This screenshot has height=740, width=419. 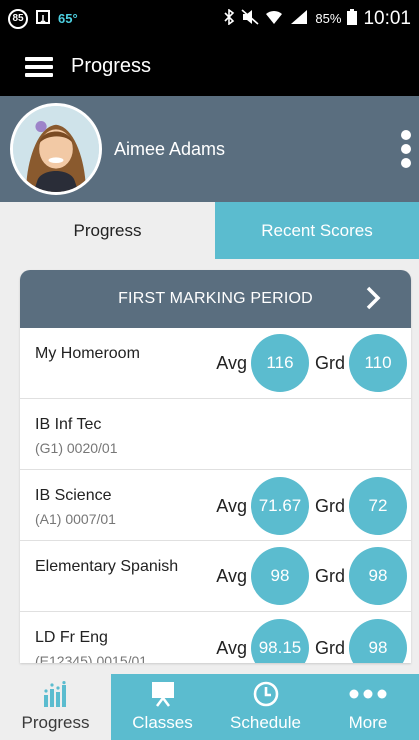 What do you see at coordinates (39, 66) in the screenshot?
I see `menu-icon` at bounding box center [39, 66].